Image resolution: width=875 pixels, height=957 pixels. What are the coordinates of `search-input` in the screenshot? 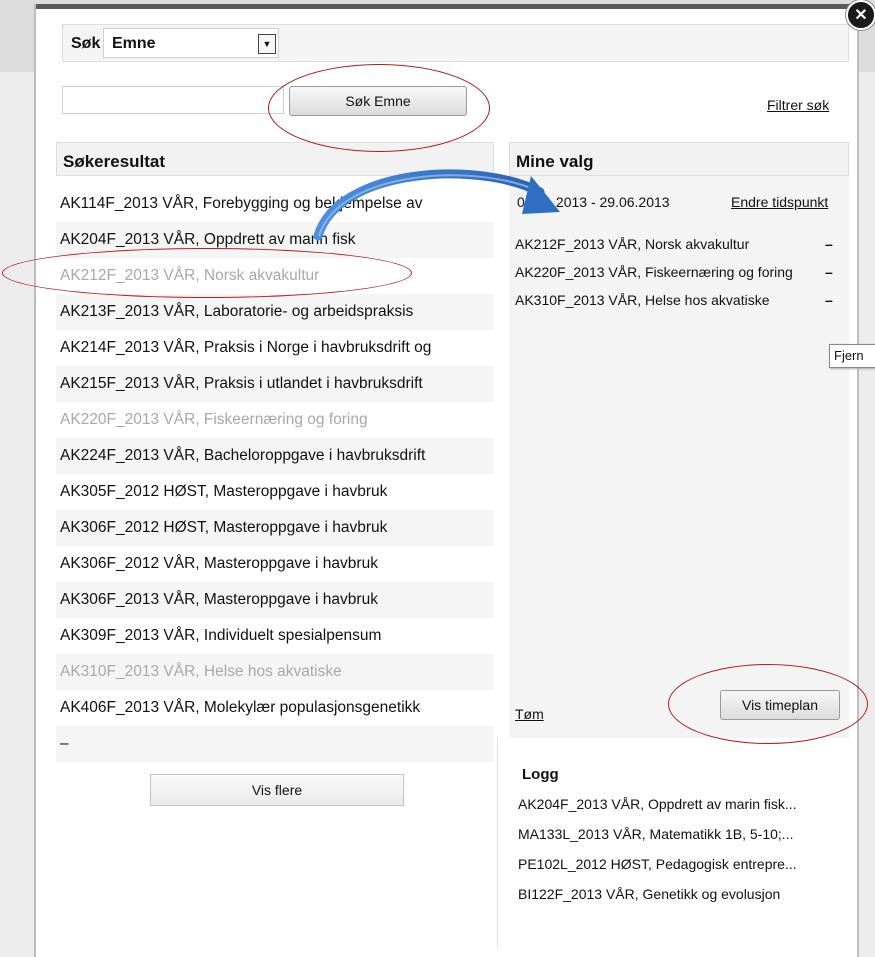 It's located at (173, 100).